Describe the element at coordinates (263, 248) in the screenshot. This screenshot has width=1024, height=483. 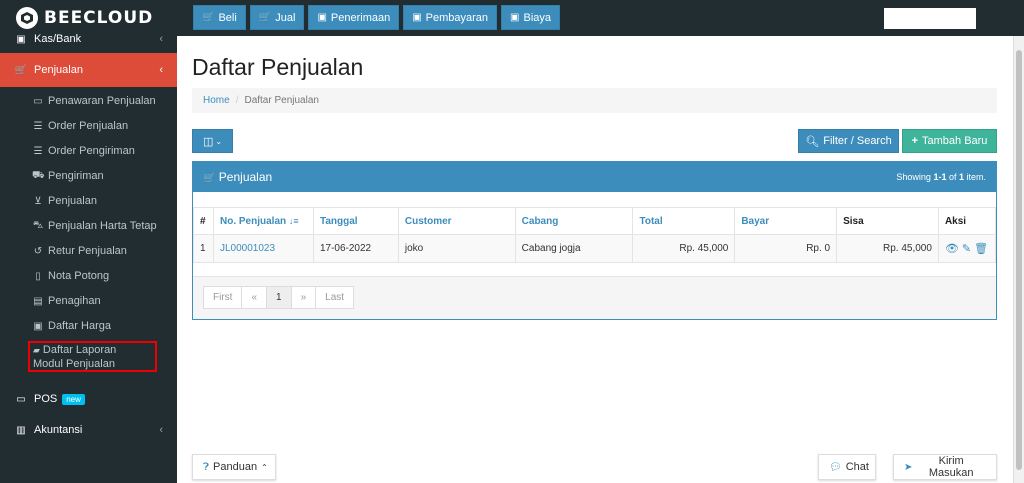
I see `cell-no-penjualan-link: JL00001023` at that location.